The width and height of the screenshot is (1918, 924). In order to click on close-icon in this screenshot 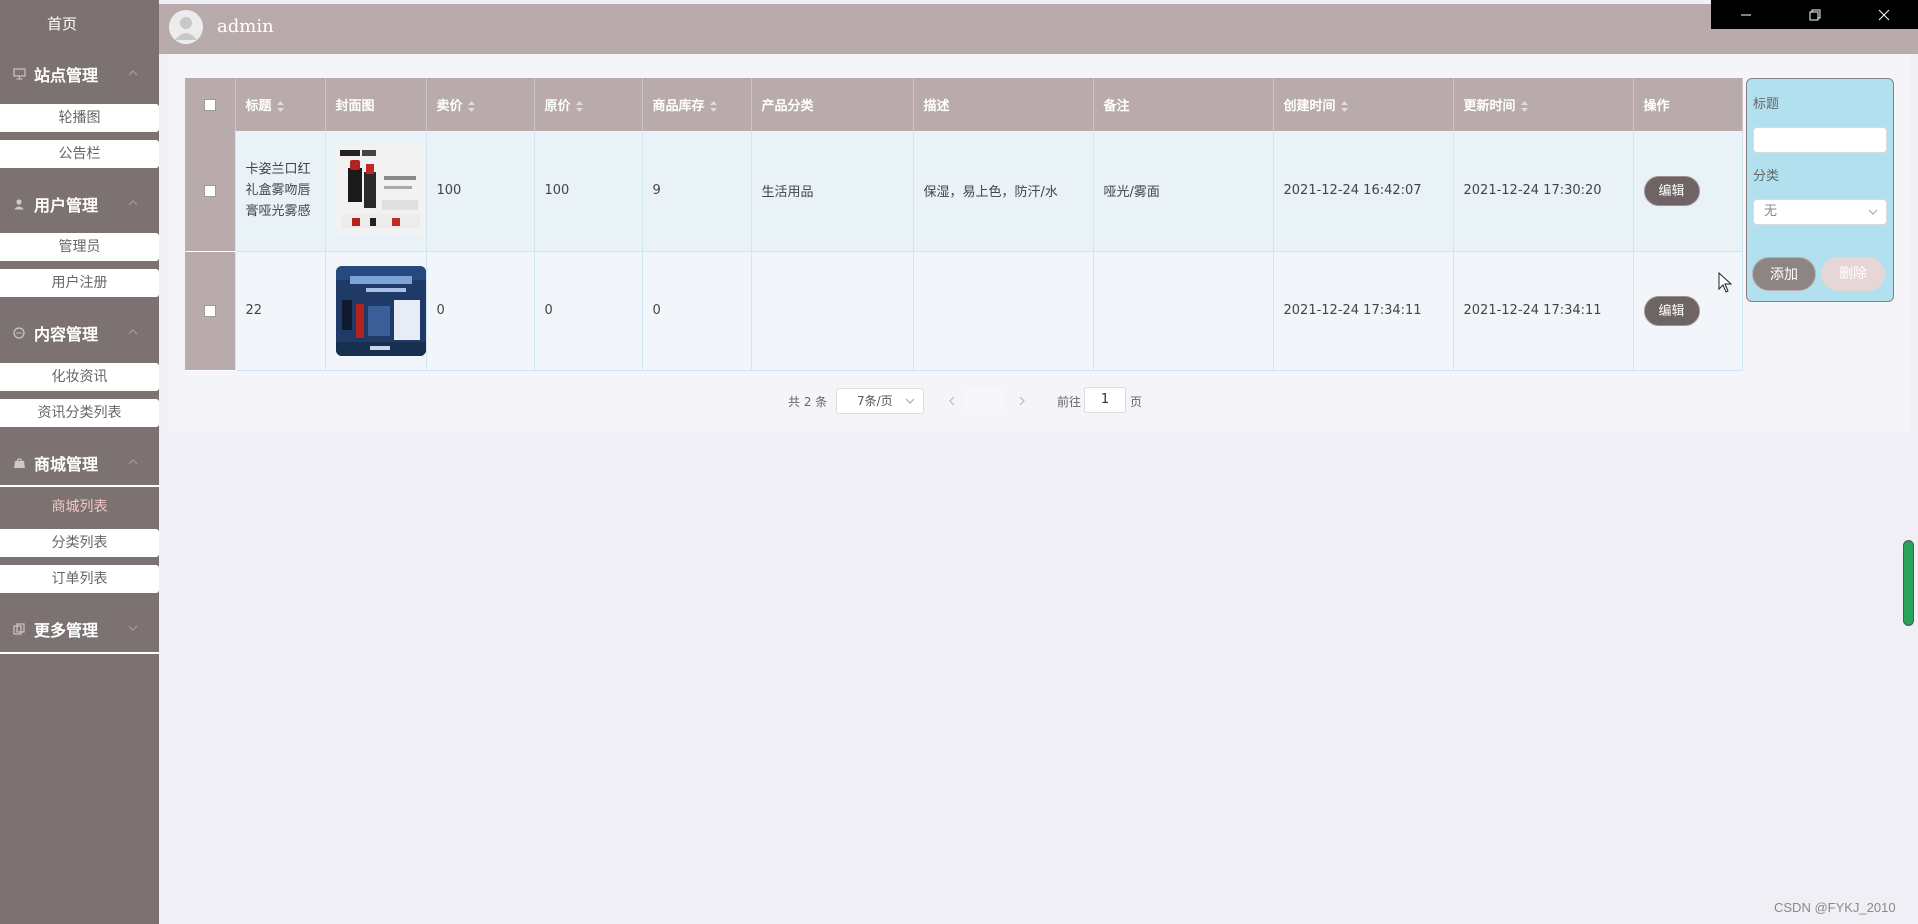, I will do `click(1883, 14)`.